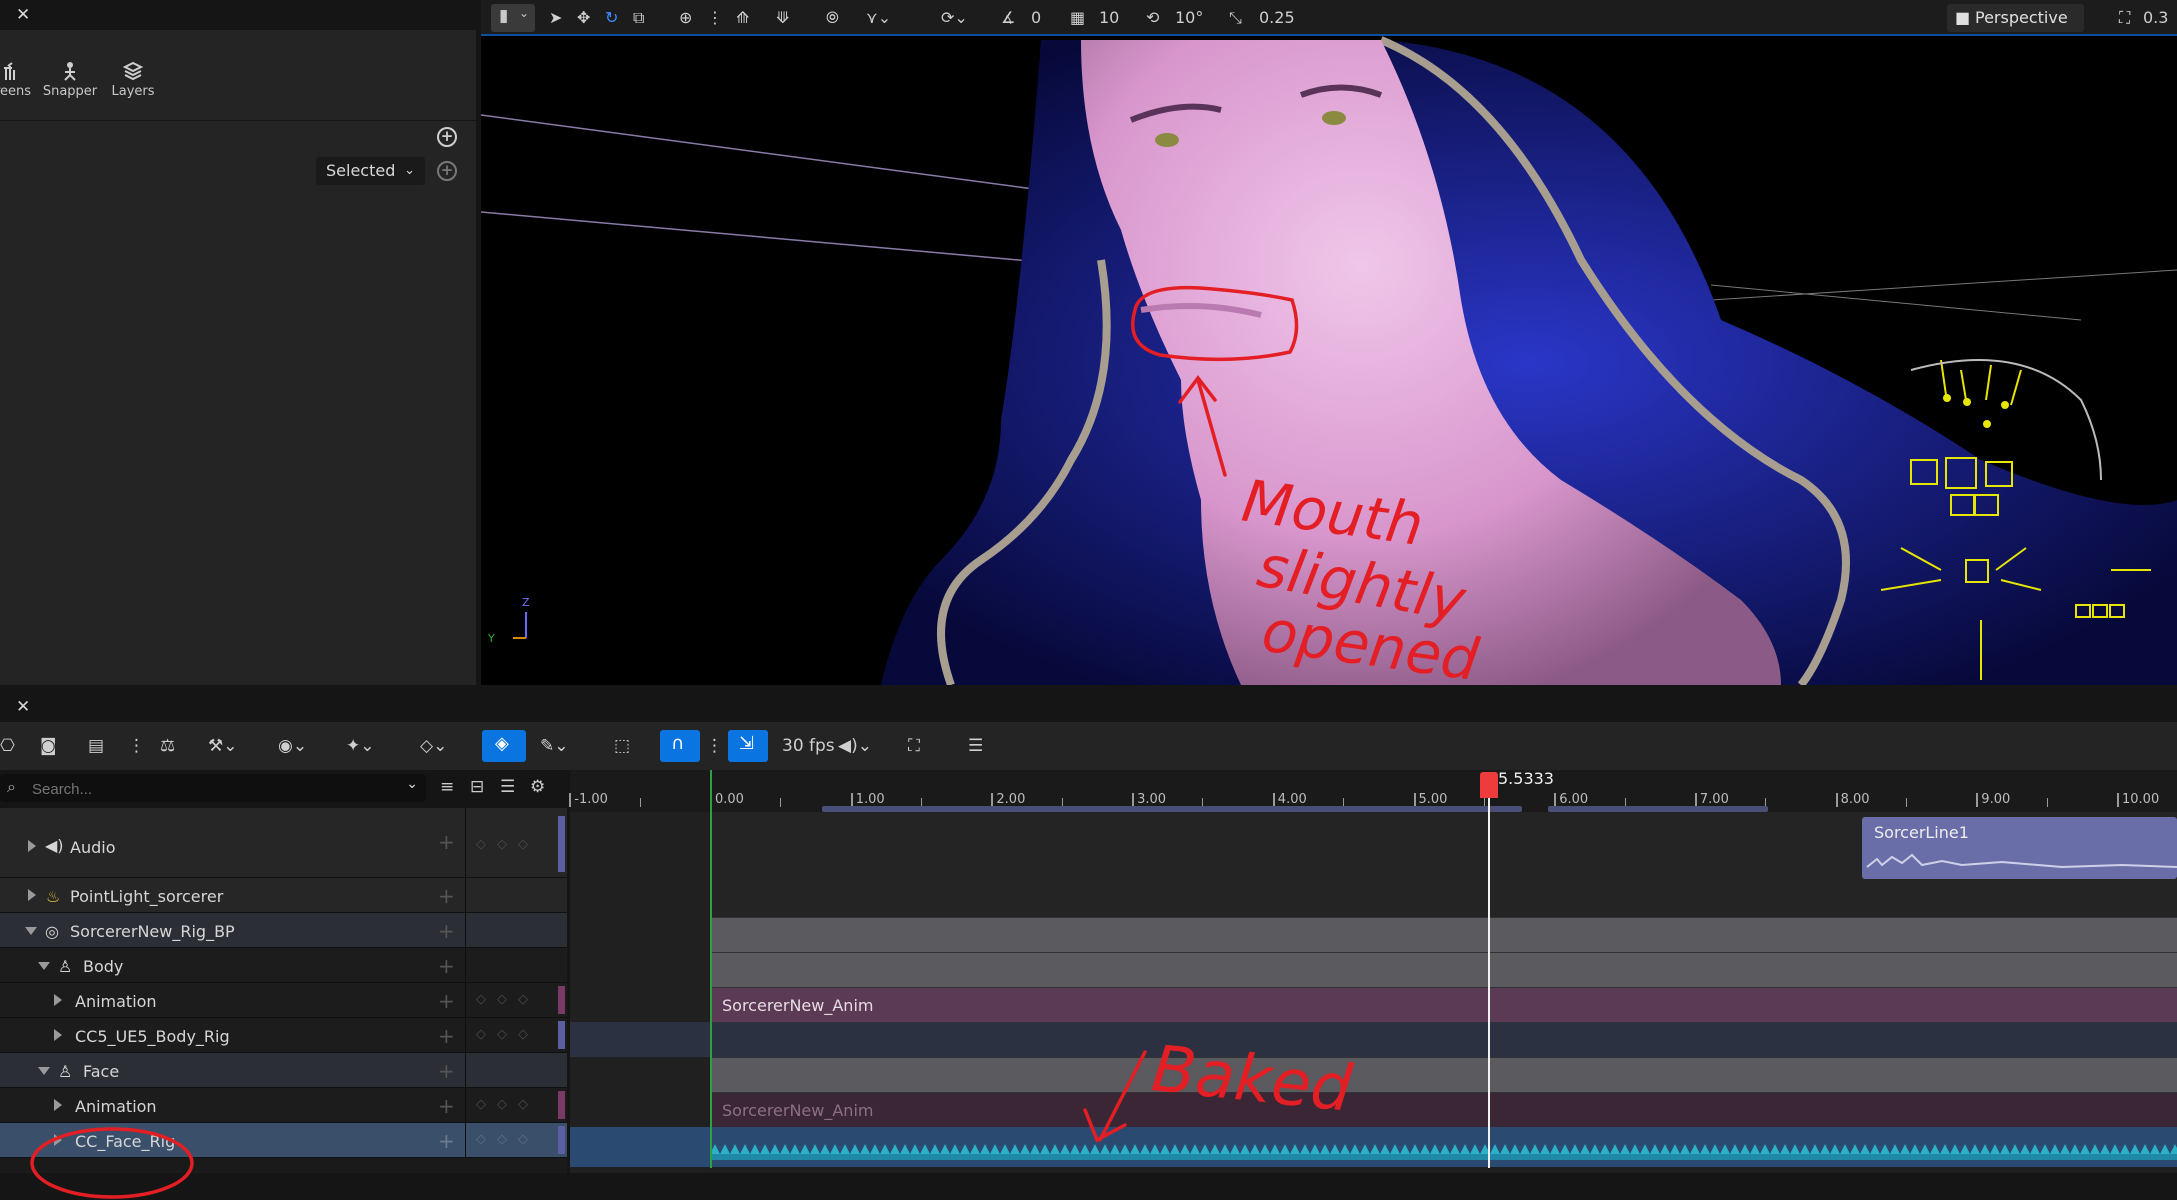  What do you see at coordinates (583, 18) in the screenshot?
I see `translate-icon: ✥` at bounding box center [583, 18].